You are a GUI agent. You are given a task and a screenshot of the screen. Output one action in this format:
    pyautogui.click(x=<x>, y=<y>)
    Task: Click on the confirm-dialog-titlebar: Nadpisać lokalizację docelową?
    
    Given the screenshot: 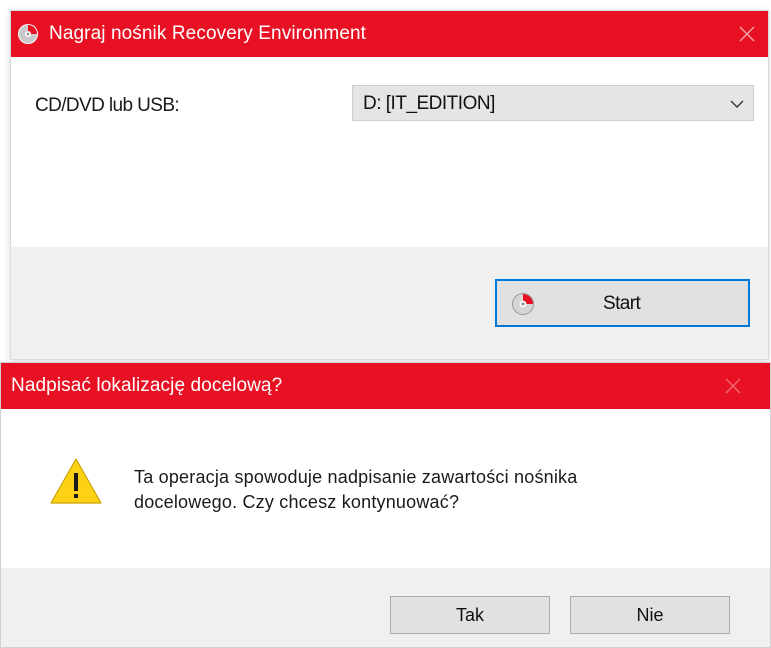 What is the action you would take?
    pyautogui.click(x=385, y=386)
    